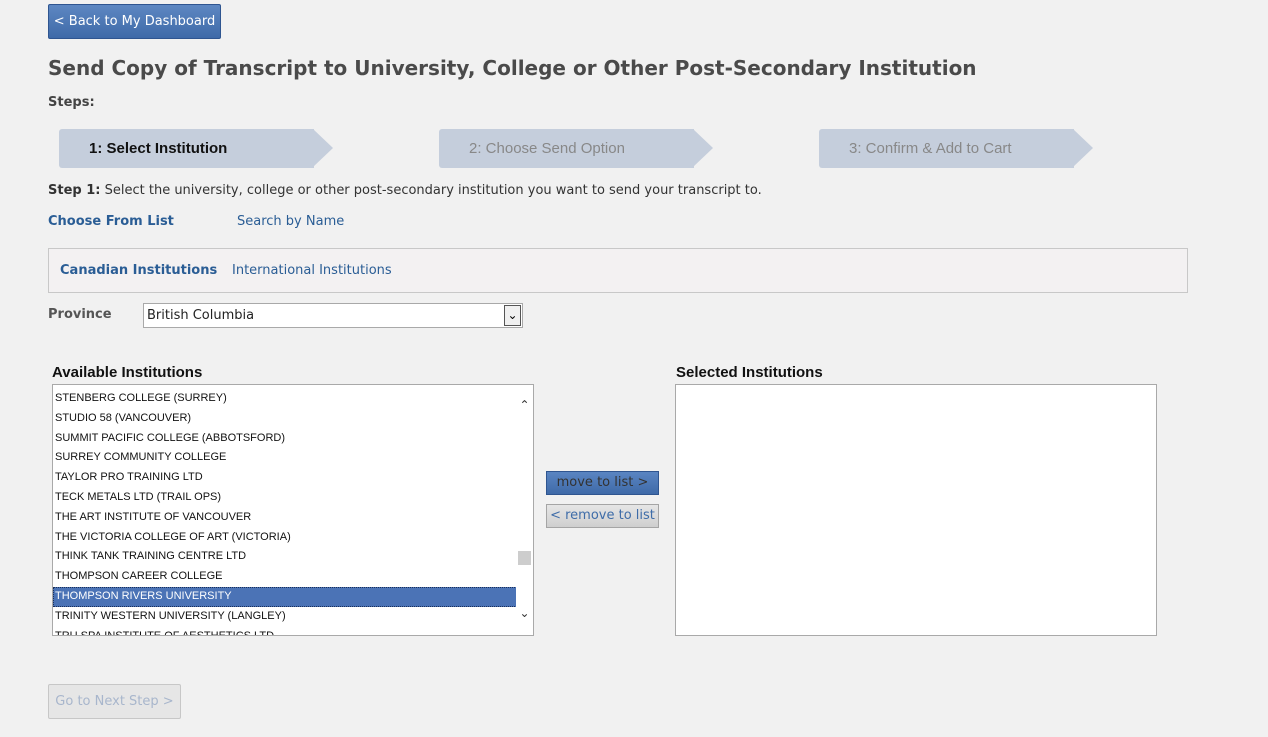 The width and height of the screenshot is (1268, 737). Describe the element at coordinates (602, 483) in the screenshot. I see `move-to-list-button: move to list >` at that location.